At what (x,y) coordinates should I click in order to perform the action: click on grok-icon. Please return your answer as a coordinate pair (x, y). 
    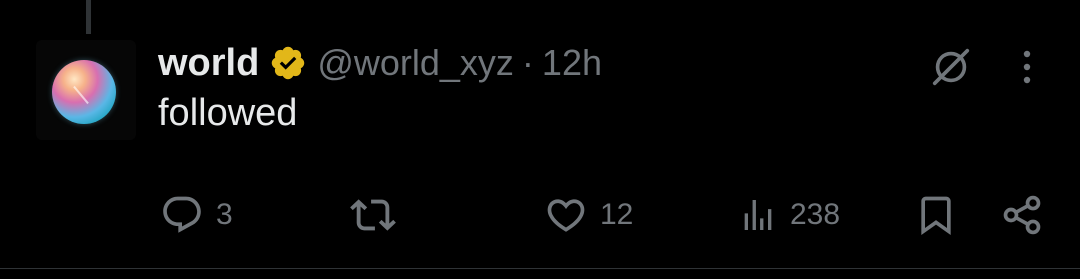
    Looking at the image, I should click on (951, 67).